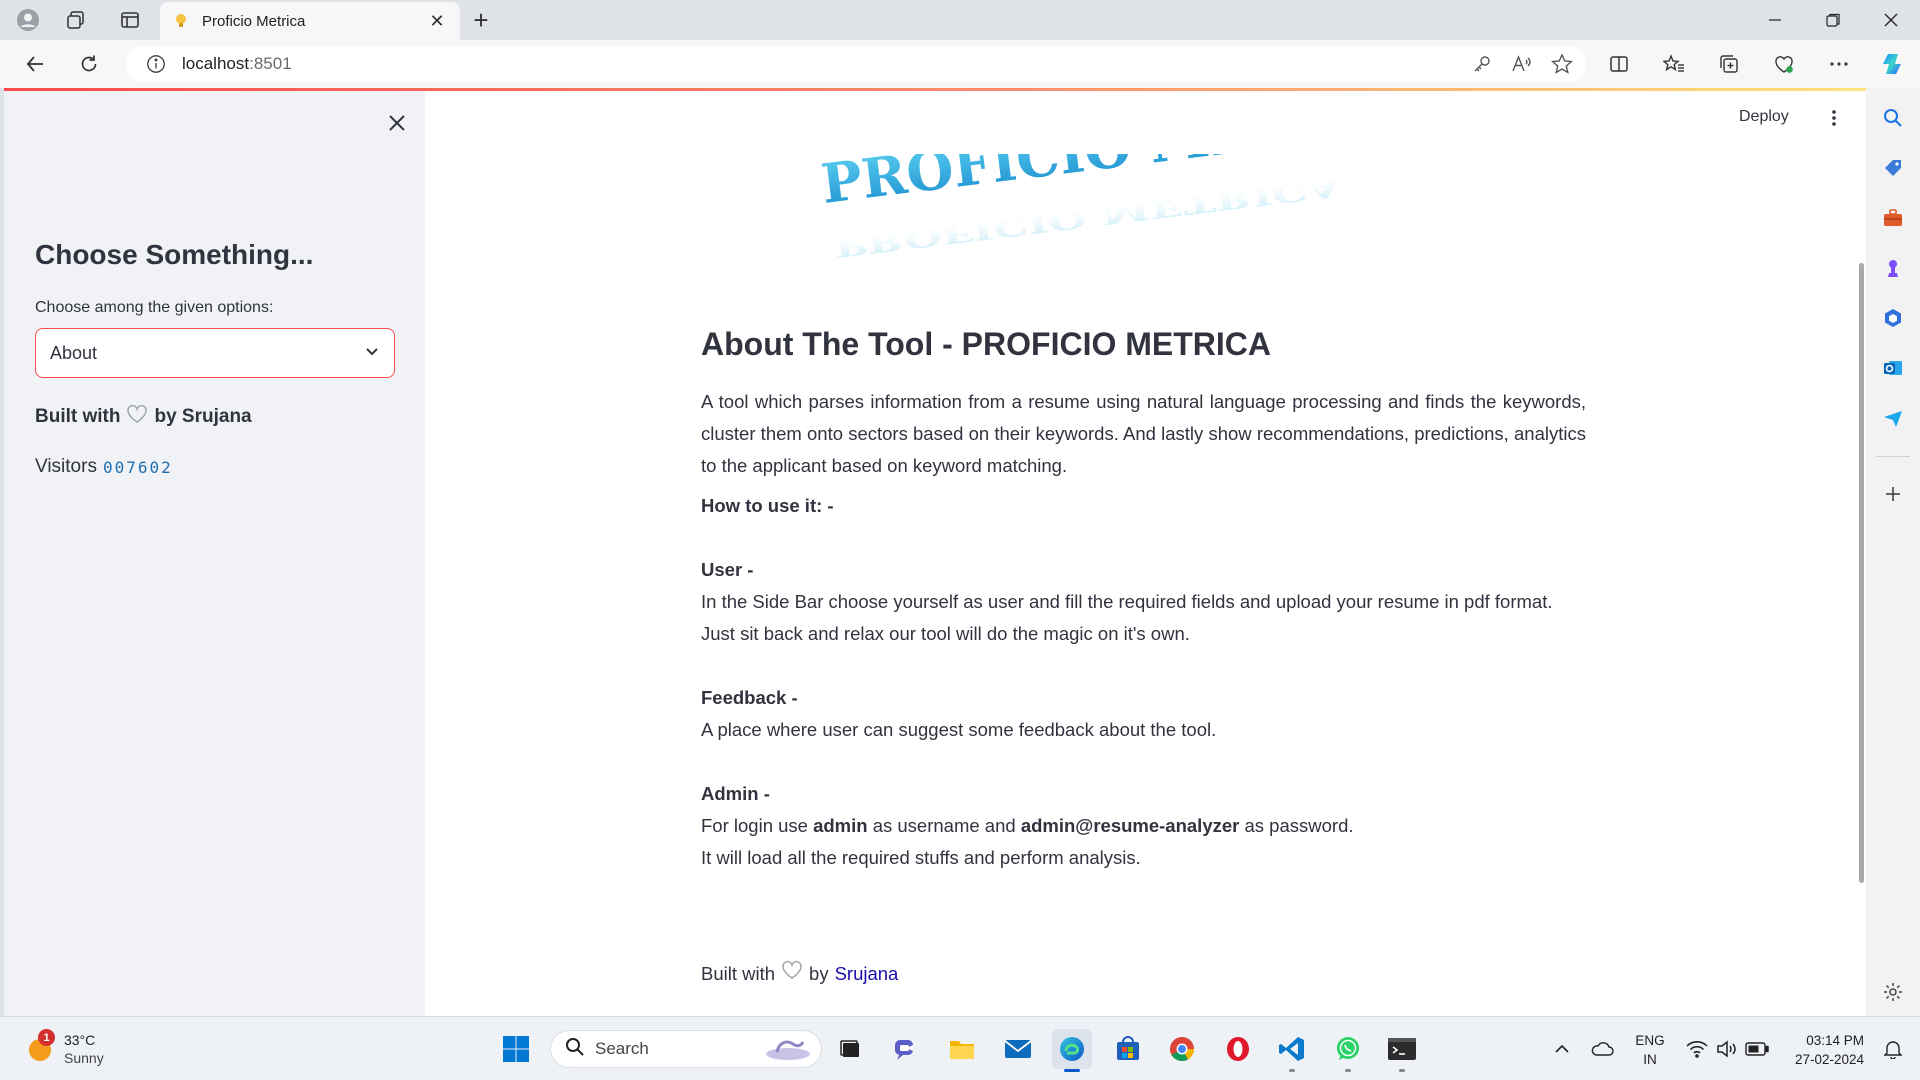 Image resolution: width=1920 pixels, height=1080 pixels. What do you see at coordinates (1861, 573) in the screenshot?
I see `page-scrollbar` at bounding box center [1861, 573].